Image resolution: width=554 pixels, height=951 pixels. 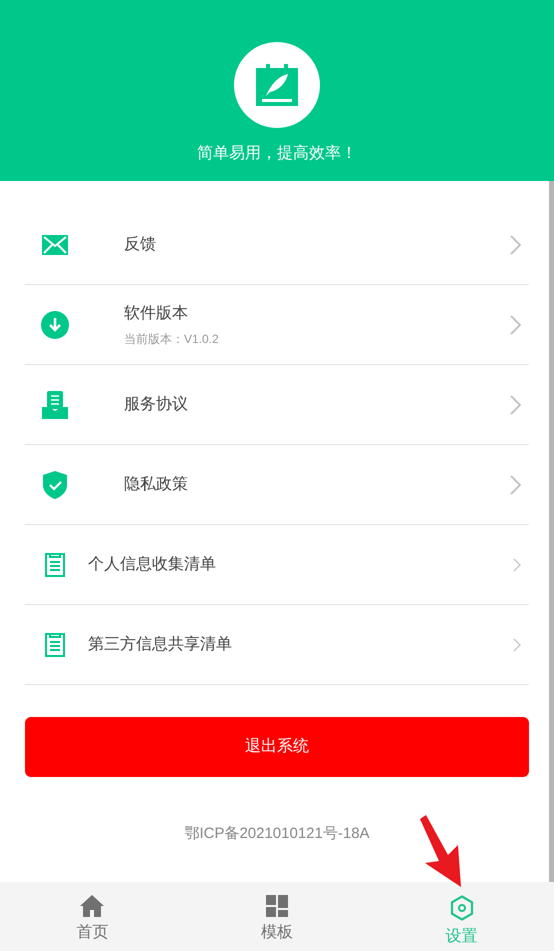 I want to click on tab-item: 首页, so click(x=92, y=916).